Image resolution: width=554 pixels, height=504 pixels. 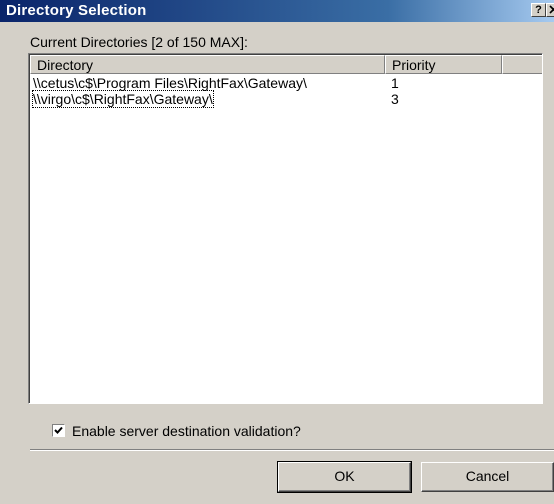 What do you see at coordinates (76, 10) in the screenshot?
I see `window-title: Directory Selection` at bounding box center [76, 10].